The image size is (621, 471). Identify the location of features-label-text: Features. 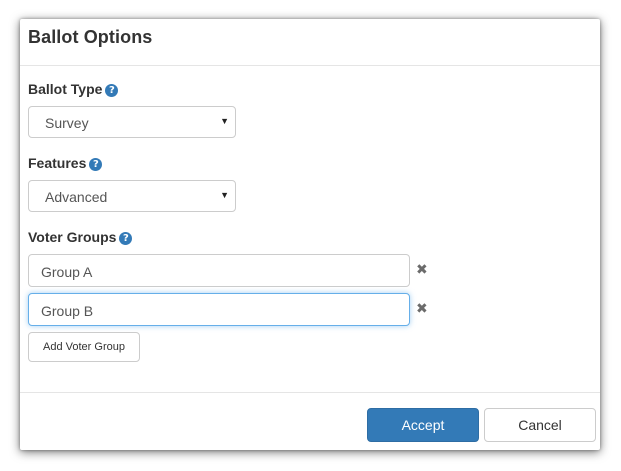
(57, 163).